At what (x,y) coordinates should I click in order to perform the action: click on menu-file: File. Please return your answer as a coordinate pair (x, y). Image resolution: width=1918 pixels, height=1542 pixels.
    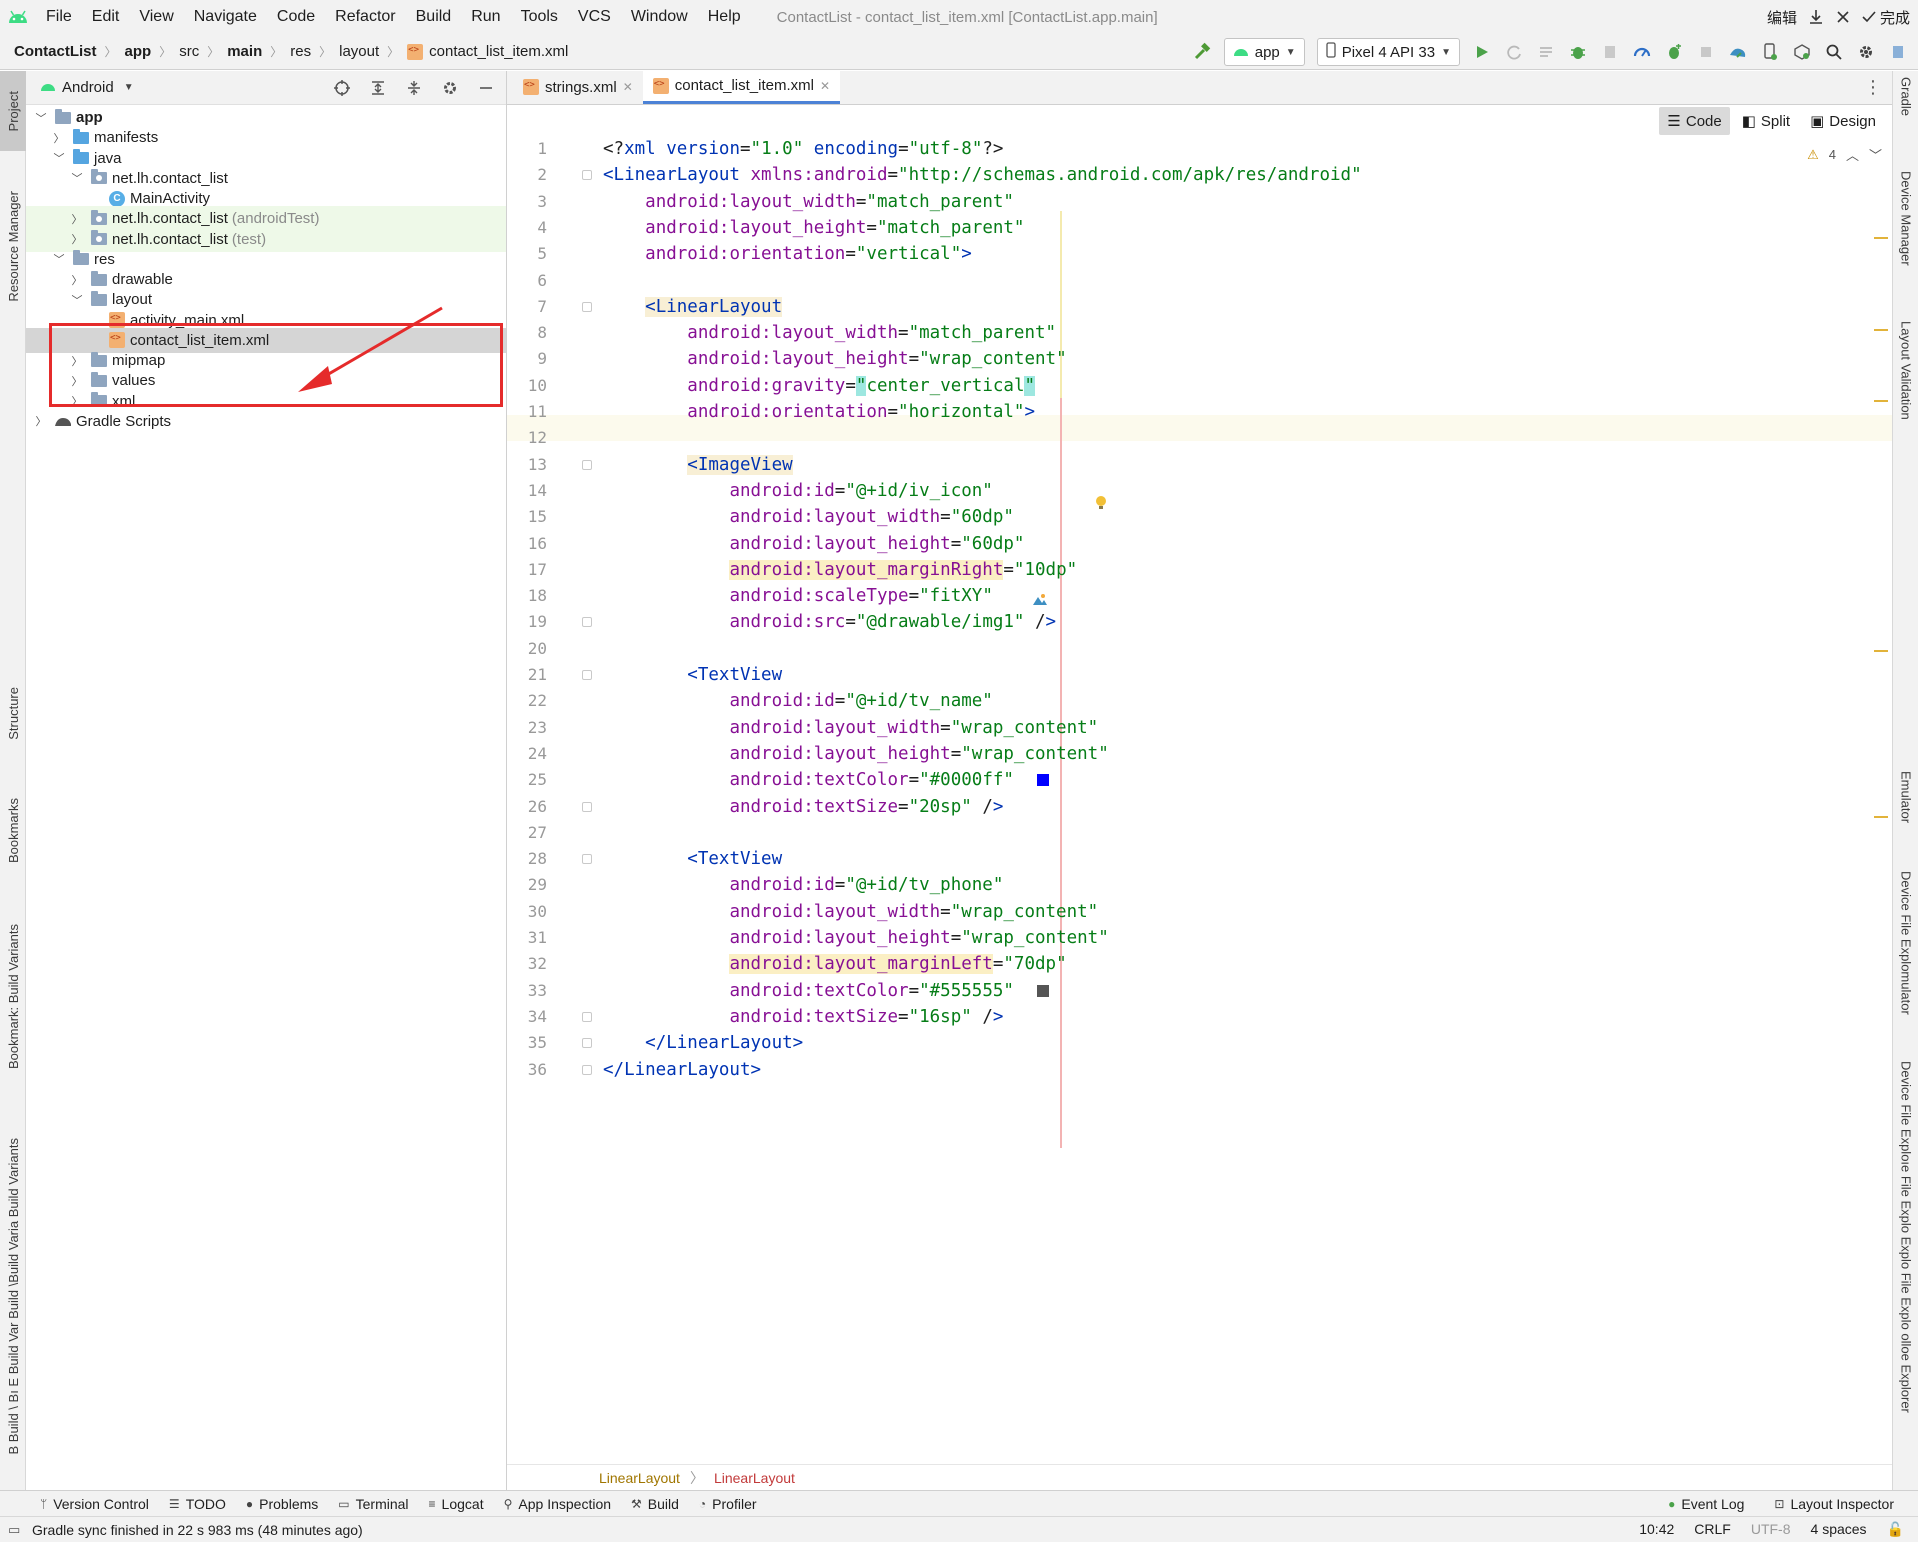
    Looking at the image, I should click on (59, 17).